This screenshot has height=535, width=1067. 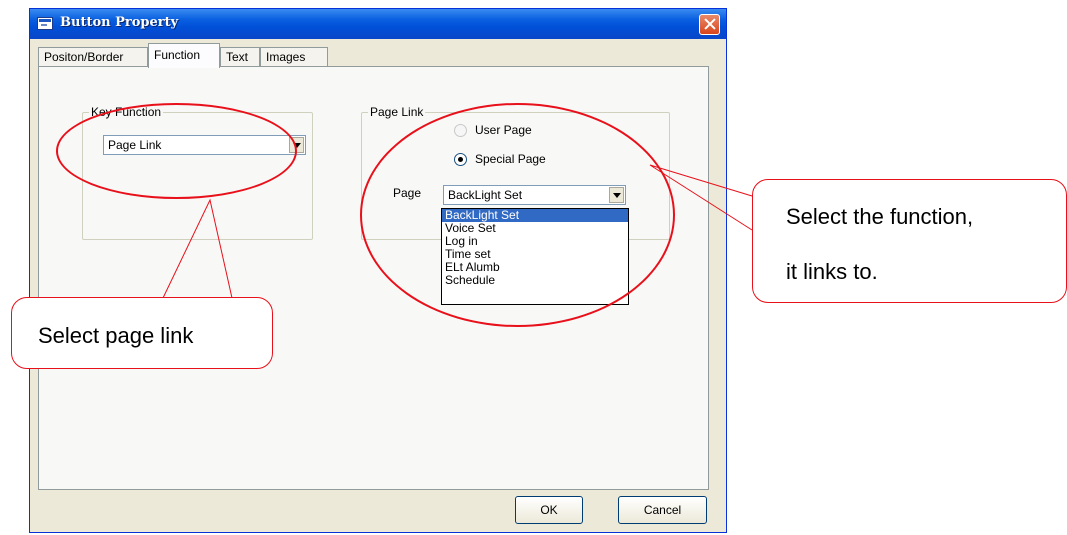 I want to click on tab-function: Function, so click(x=184, y=55).